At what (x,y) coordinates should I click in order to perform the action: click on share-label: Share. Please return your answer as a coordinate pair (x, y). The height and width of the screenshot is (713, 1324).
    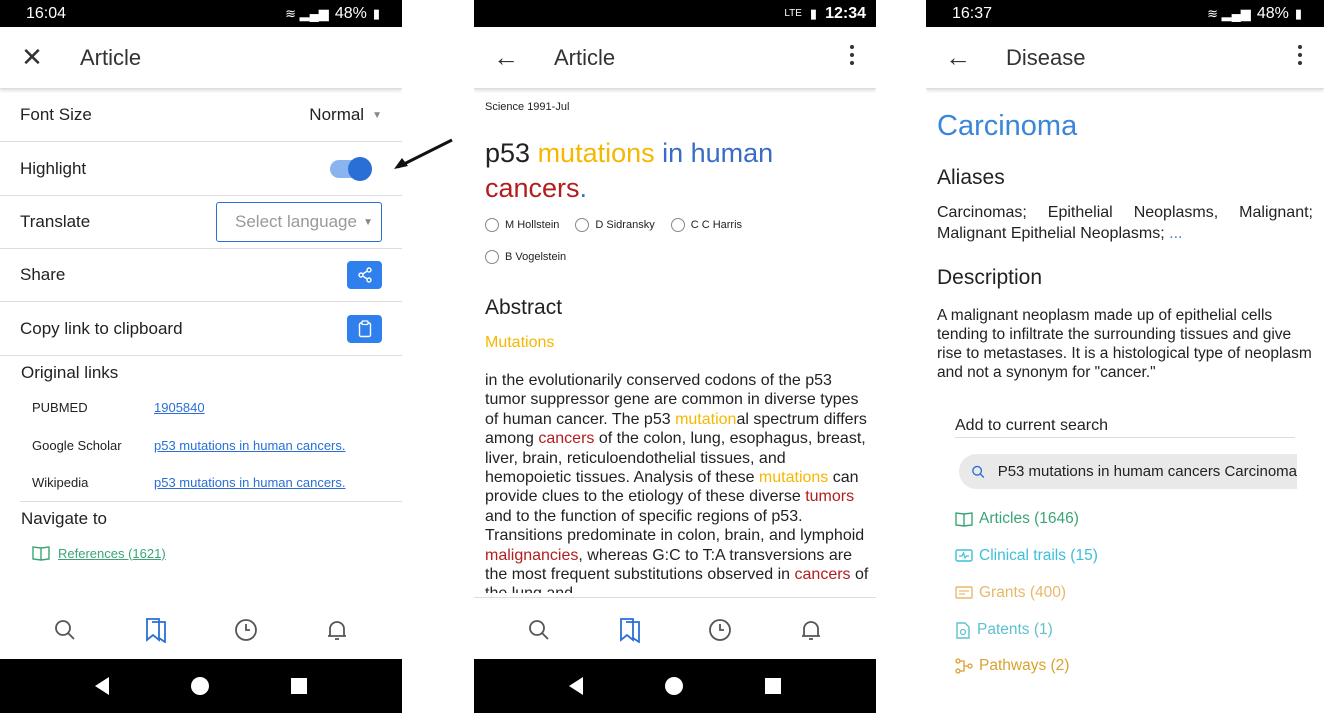
    Looking at the image, I should click on (43, 274).